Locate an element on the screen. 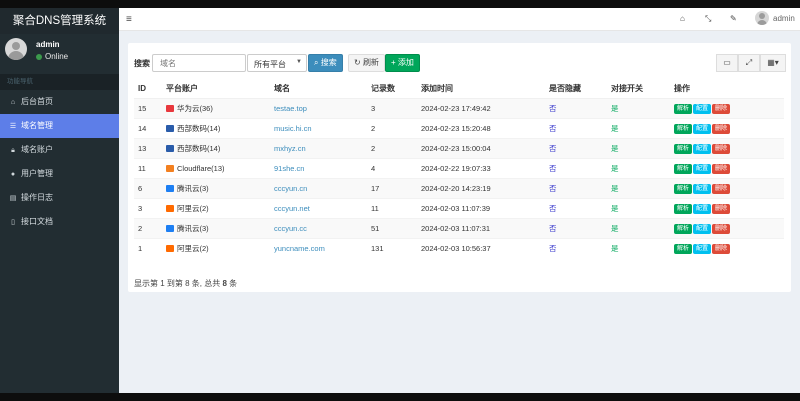  domain-link: music.hi.cn is located at coordinates (293, 128).